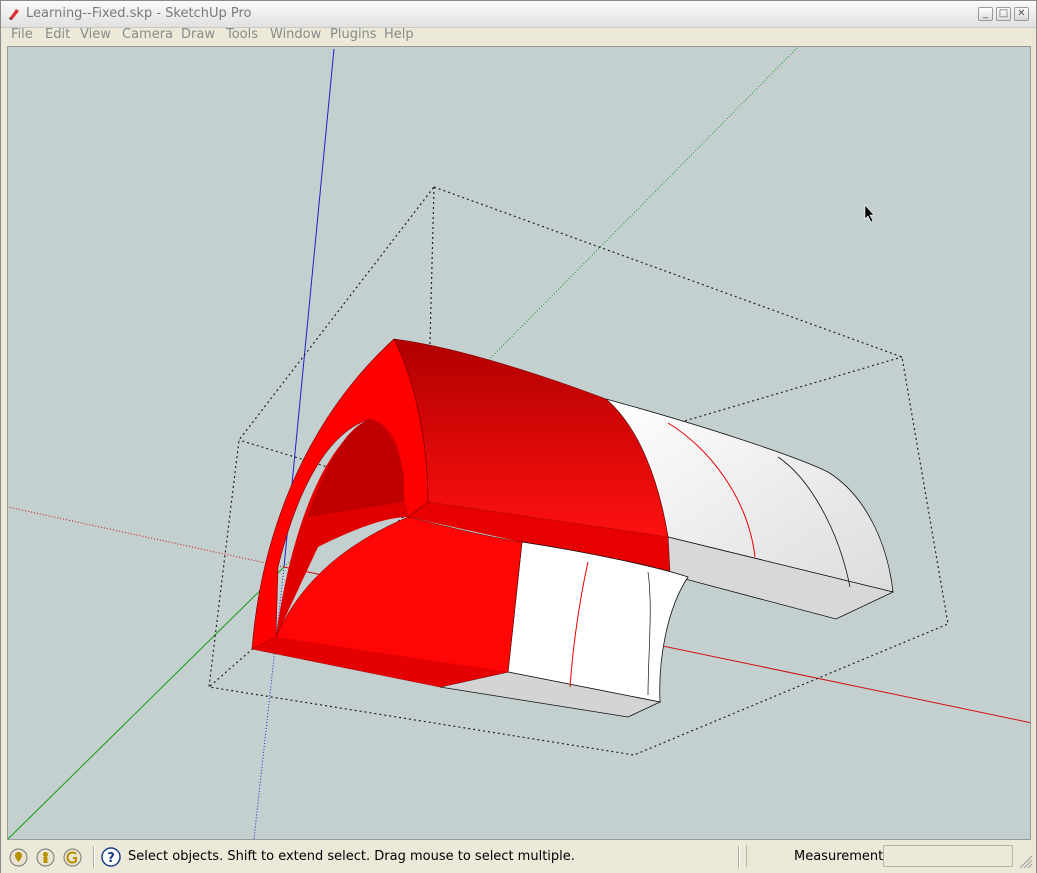  What do you see at coordinates (518, 14) in the screenshot?
I see `title-bar: Learning--Fixed.skp - SketchUp Pro _ □ ✕` at bounding box center [518, 14].